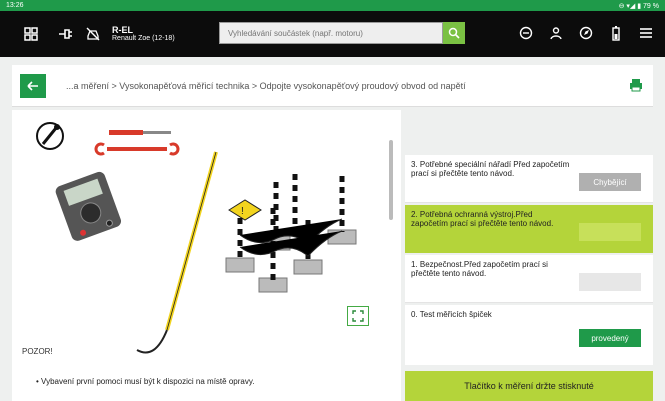  What do you see at coordinates (526, 33) in the screenshot?
I see `minus-circle-icon` at bounding box center [526, 33].